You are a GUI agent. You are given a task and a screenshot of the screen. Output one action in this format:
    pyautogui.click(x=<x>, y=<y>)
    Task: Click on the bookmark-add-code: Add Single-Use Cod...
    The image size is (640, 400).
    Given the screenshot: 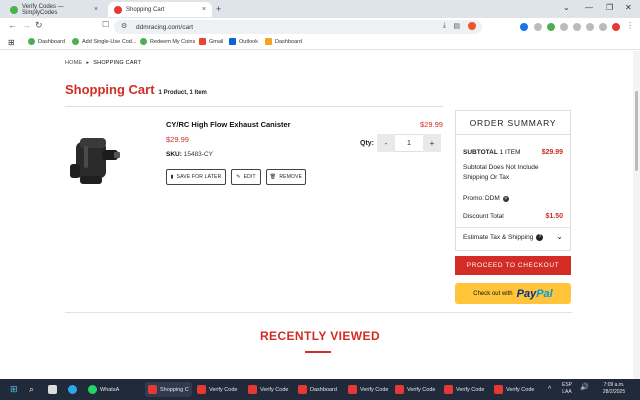 What is the action you would take?
    pyautogui.click(x=104, y=41)
    